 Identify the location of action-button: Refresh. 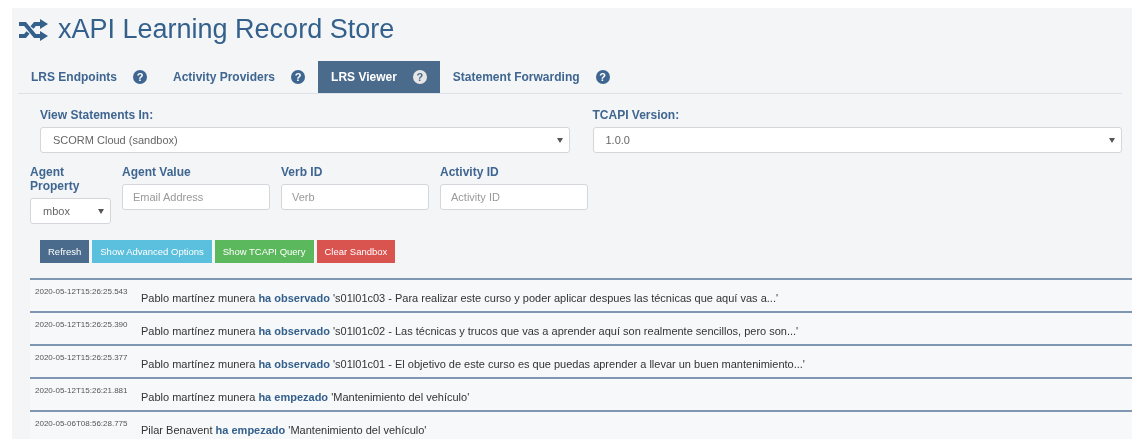
(65, 251).